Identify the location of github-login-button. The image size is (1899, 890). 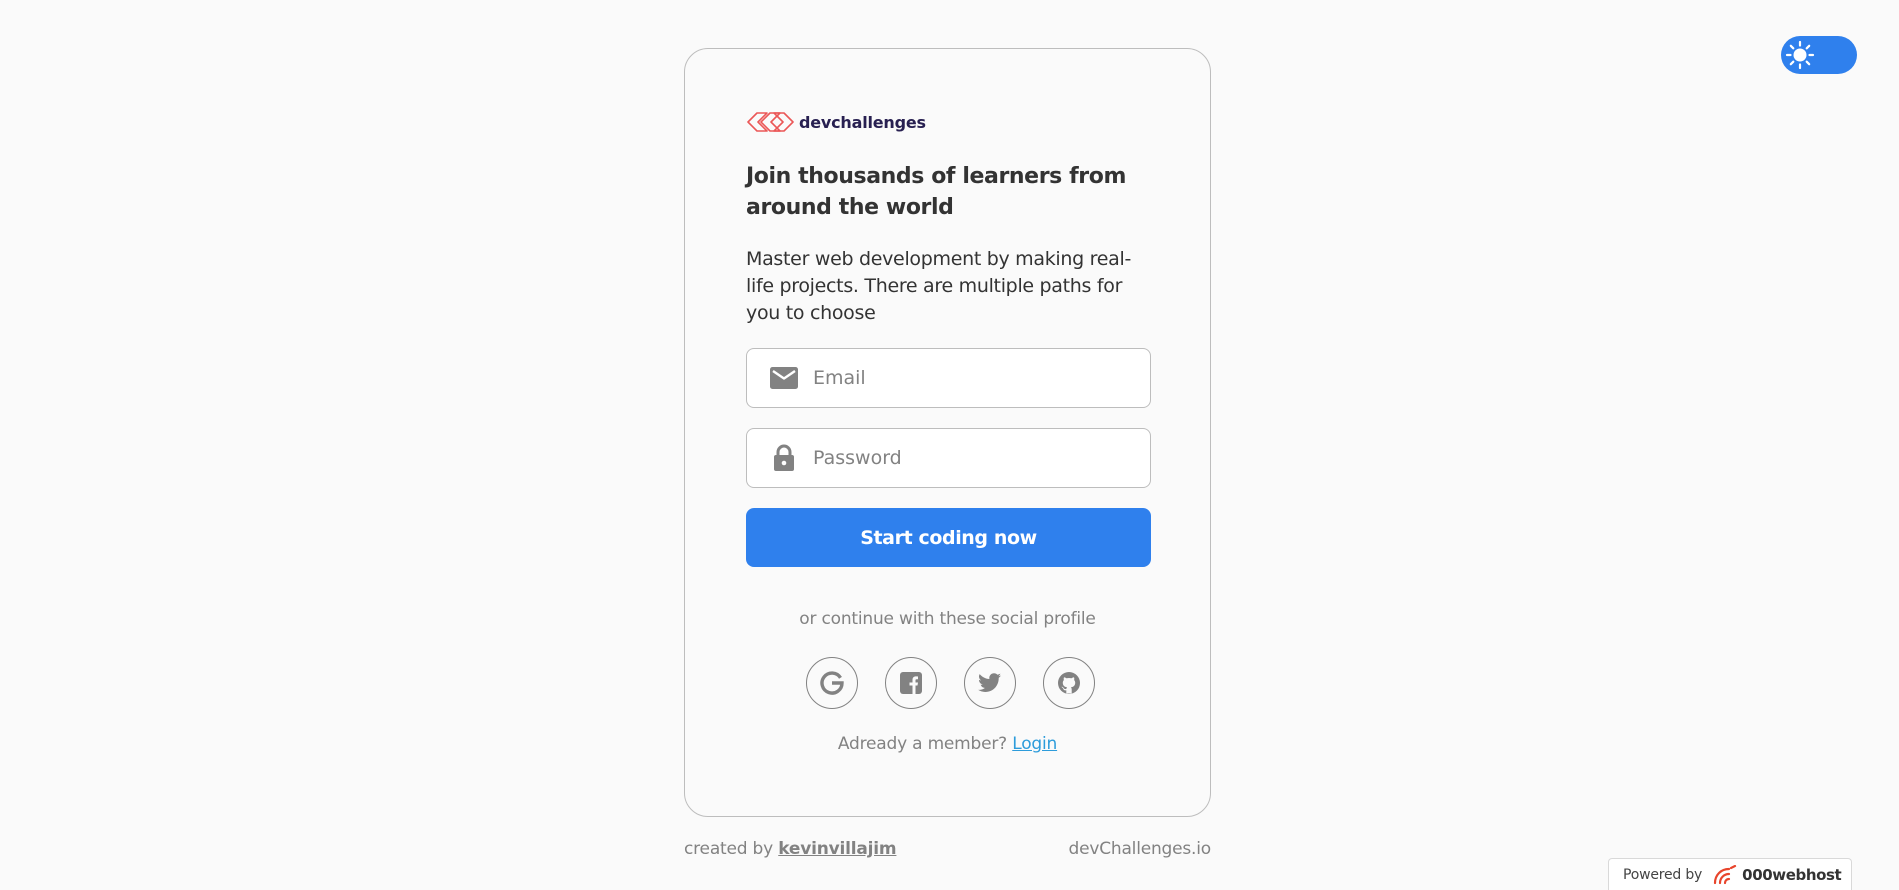
(1069, 683).